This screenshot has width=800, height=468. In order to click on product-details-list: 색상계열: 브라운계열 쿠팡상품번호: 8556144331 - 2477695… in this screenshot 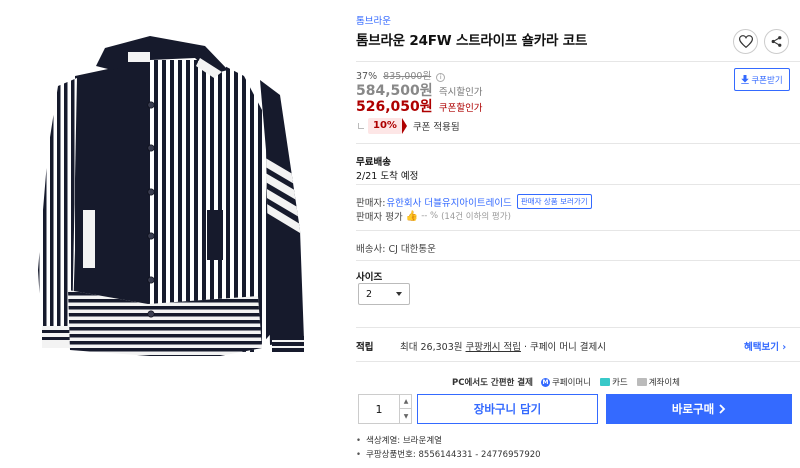, I will do `click(448, 448)`.